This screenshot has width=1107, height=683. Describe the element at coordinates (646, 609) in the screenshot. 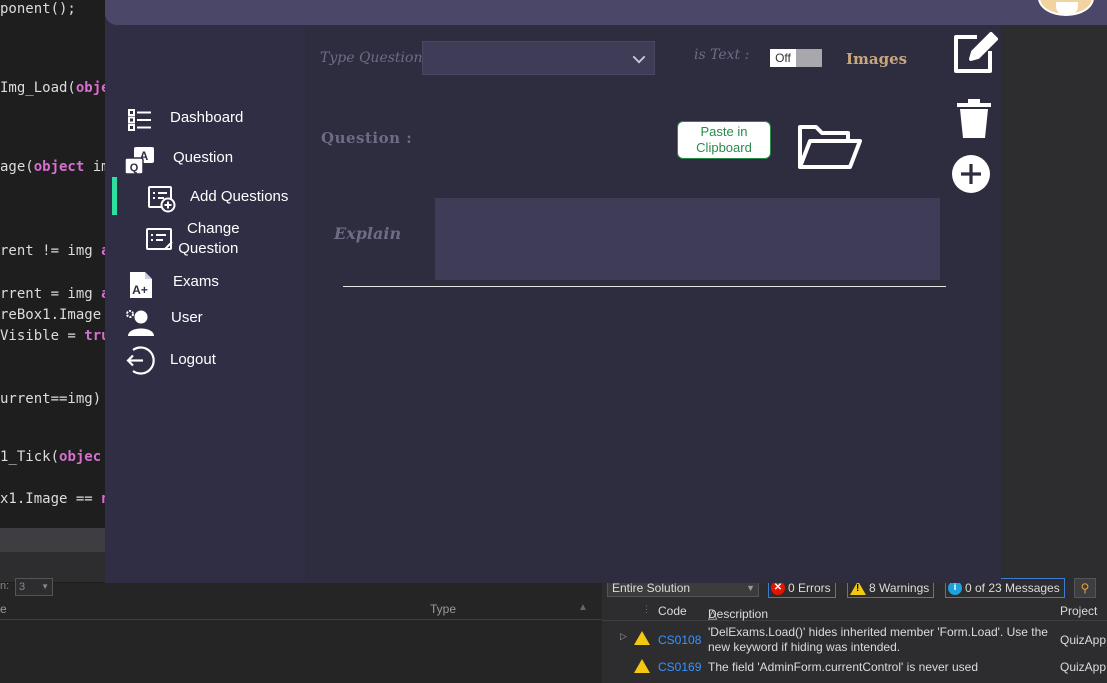

I see `column-sort-icon: ⋮` at that location.